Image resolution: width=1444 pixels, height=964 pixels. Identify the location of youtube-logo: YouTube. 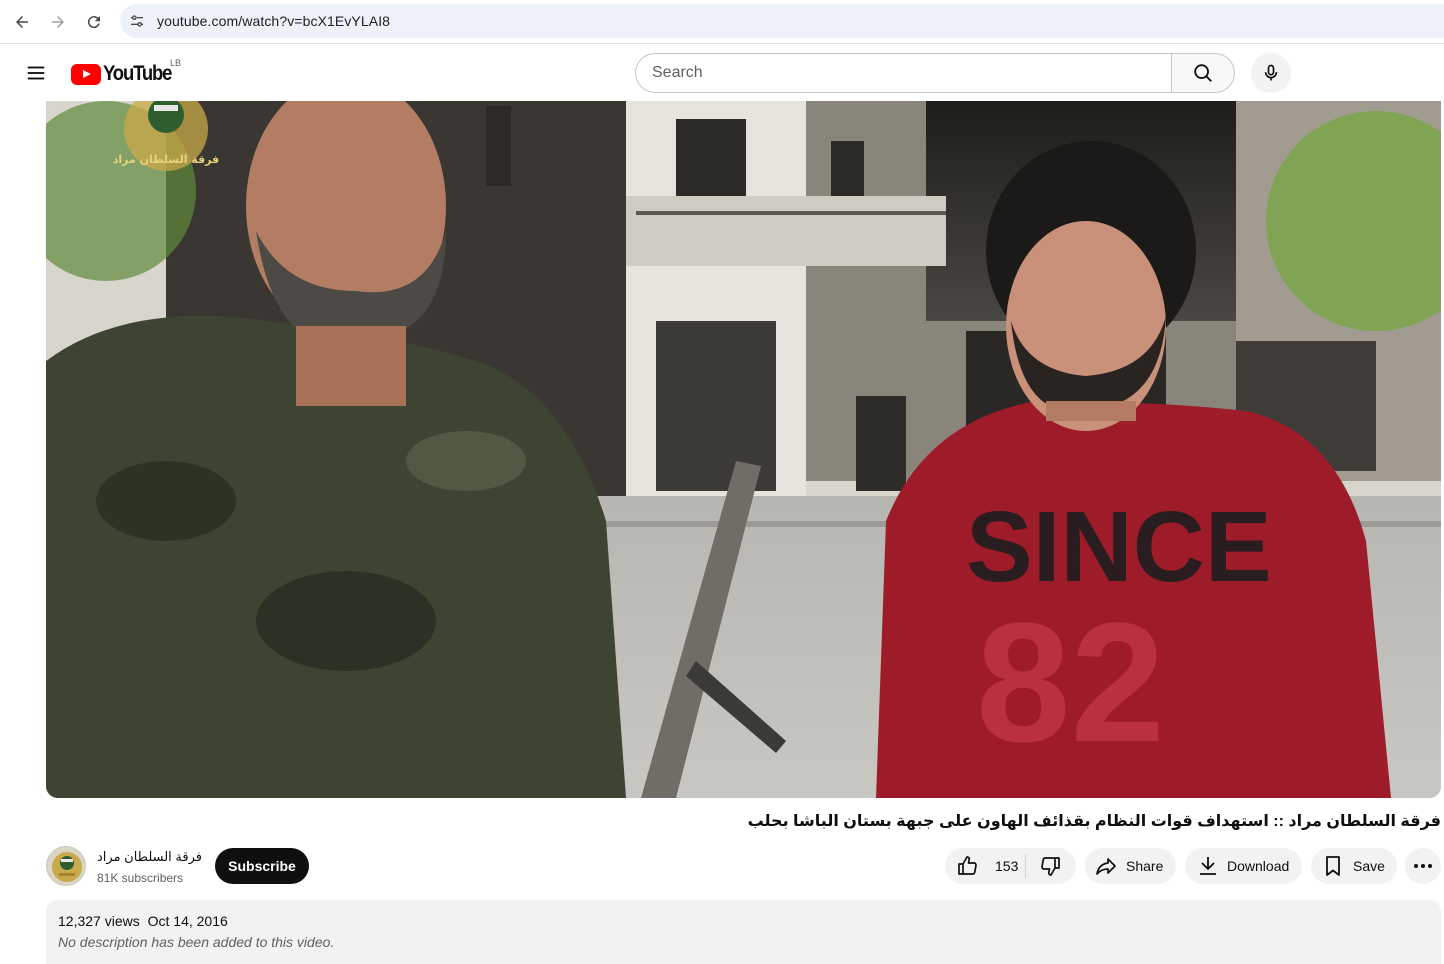
(126, 74).